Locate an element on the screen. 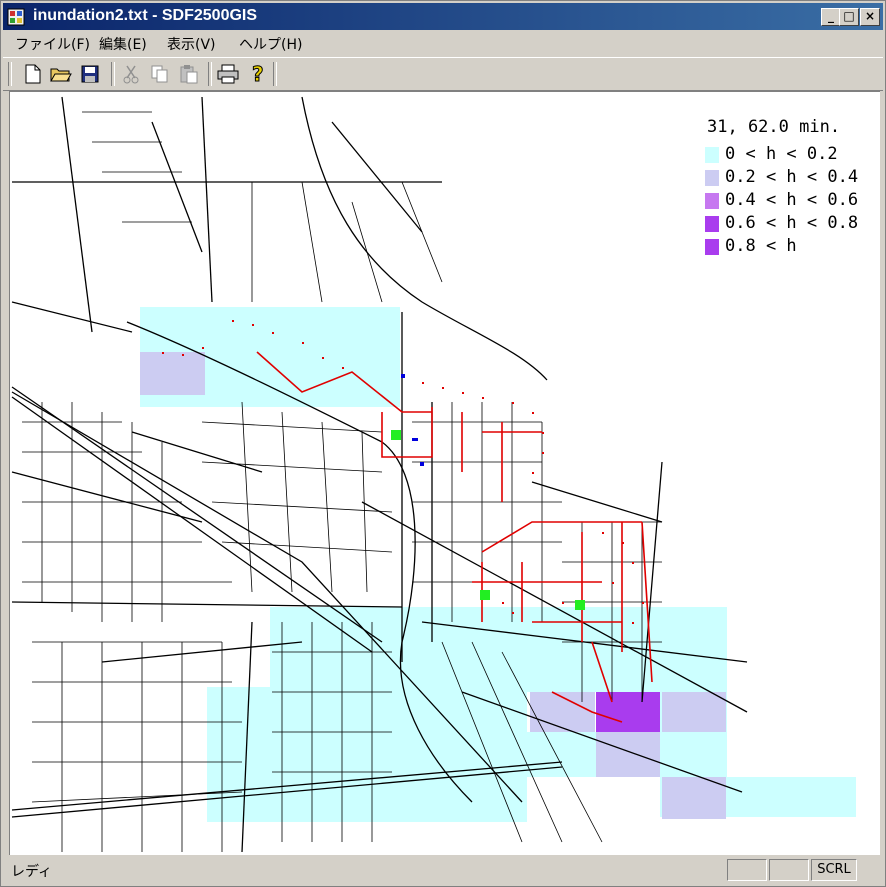 Image resolution: width=886 pixels, height=887 pixels. menu-view: 表示(V) is located at coordinates (191, 44).